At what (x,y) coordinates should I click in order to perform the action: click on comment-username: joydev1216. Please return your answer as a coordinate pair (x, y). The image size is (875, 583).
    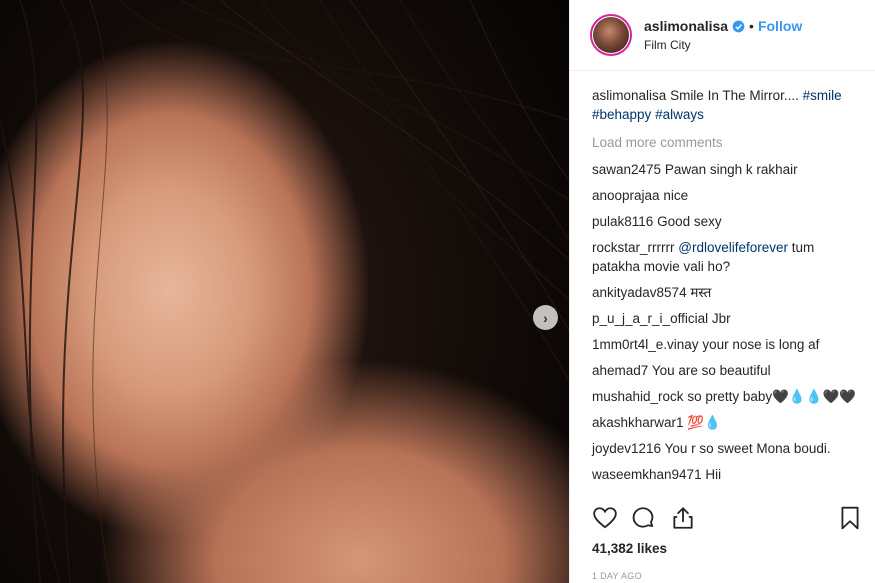
    Looking at the image, I should click on (626, 448).